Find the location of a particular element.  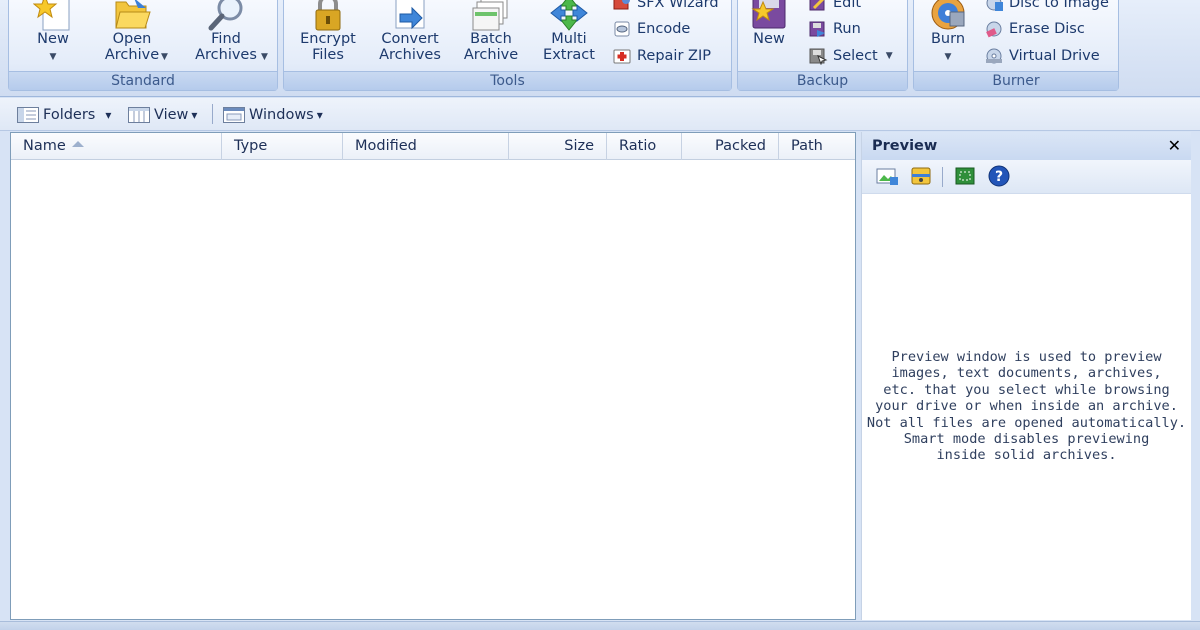

padlock-icon is located at coordinates (328, 15).